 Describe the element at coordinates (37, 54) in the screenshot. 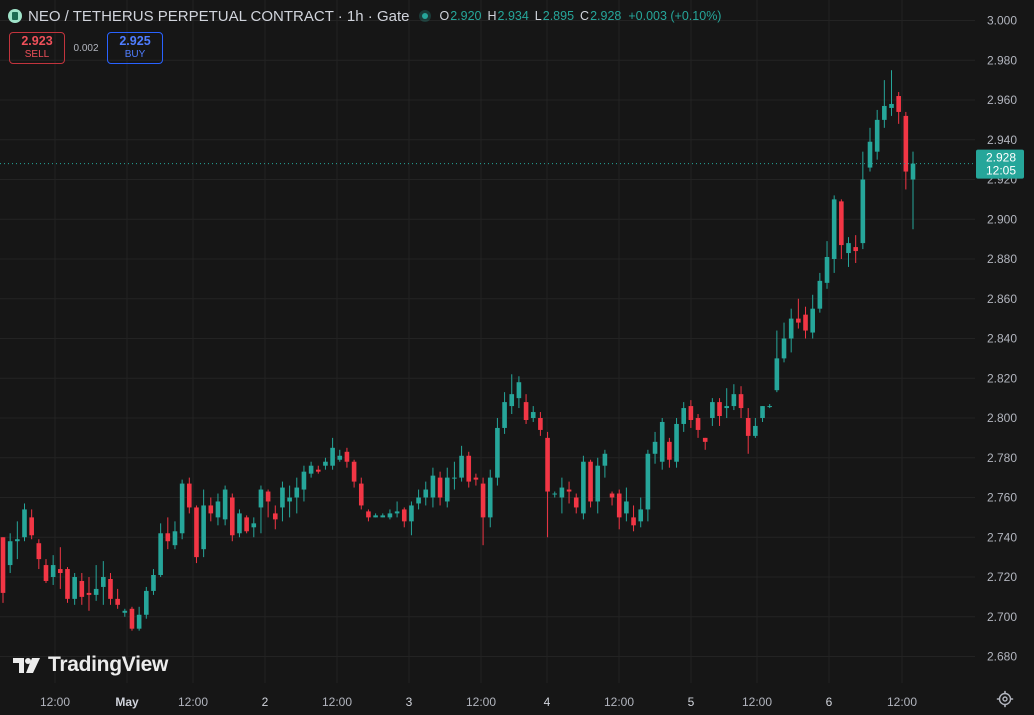

I see `sell-label: SELL` at that location.